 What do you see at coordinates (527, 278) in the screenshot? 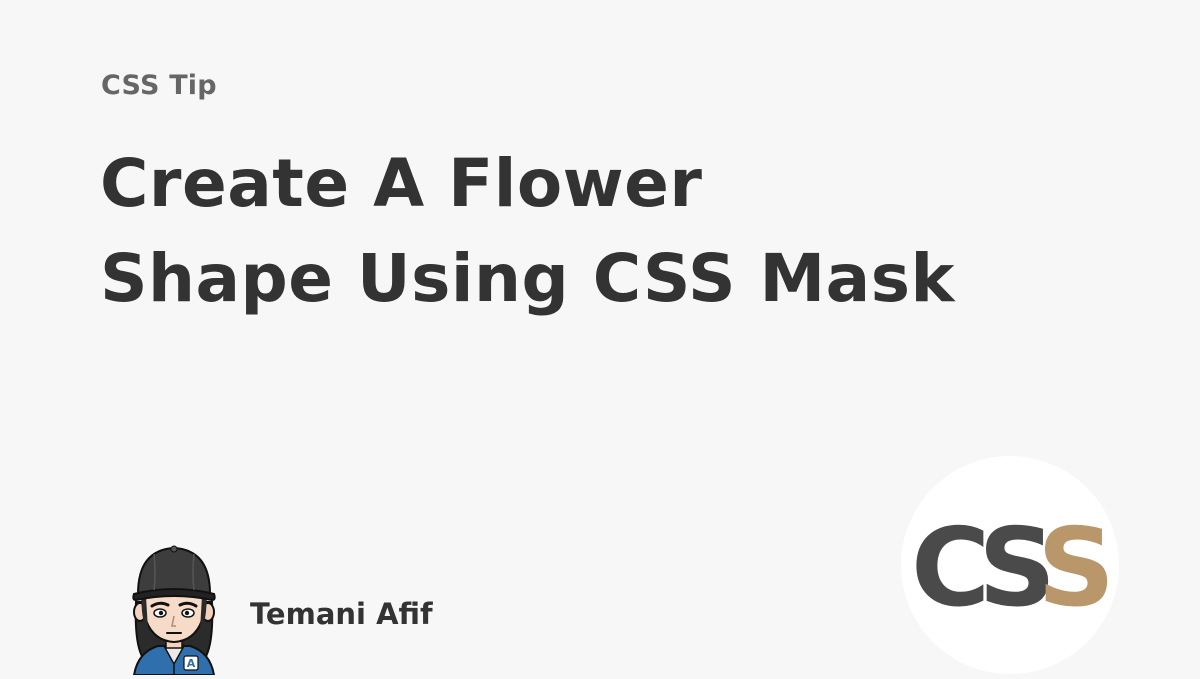
I see `page-title-line-2: Shape Using CSS Mask` at bounding box center [527, 278].